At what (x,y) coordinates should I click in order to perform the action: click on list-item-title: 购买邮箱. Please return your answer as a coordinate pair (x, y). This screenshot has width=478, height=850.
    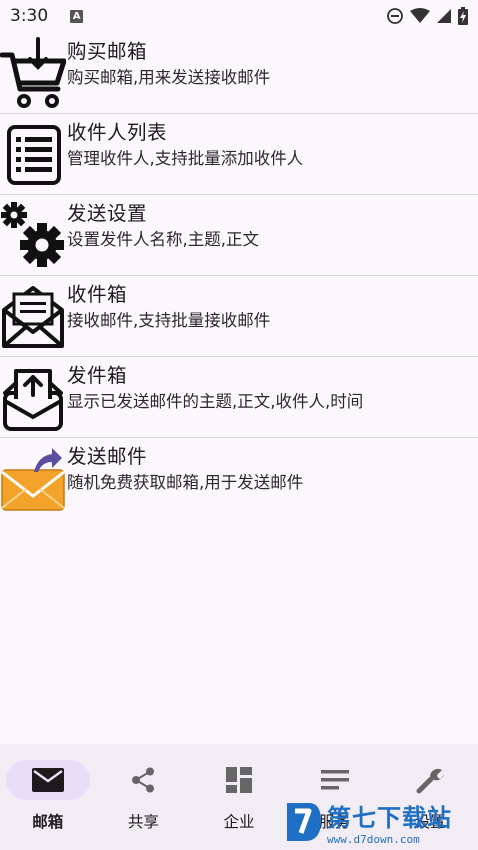
    Looking at the image, I should click on (107, 51).